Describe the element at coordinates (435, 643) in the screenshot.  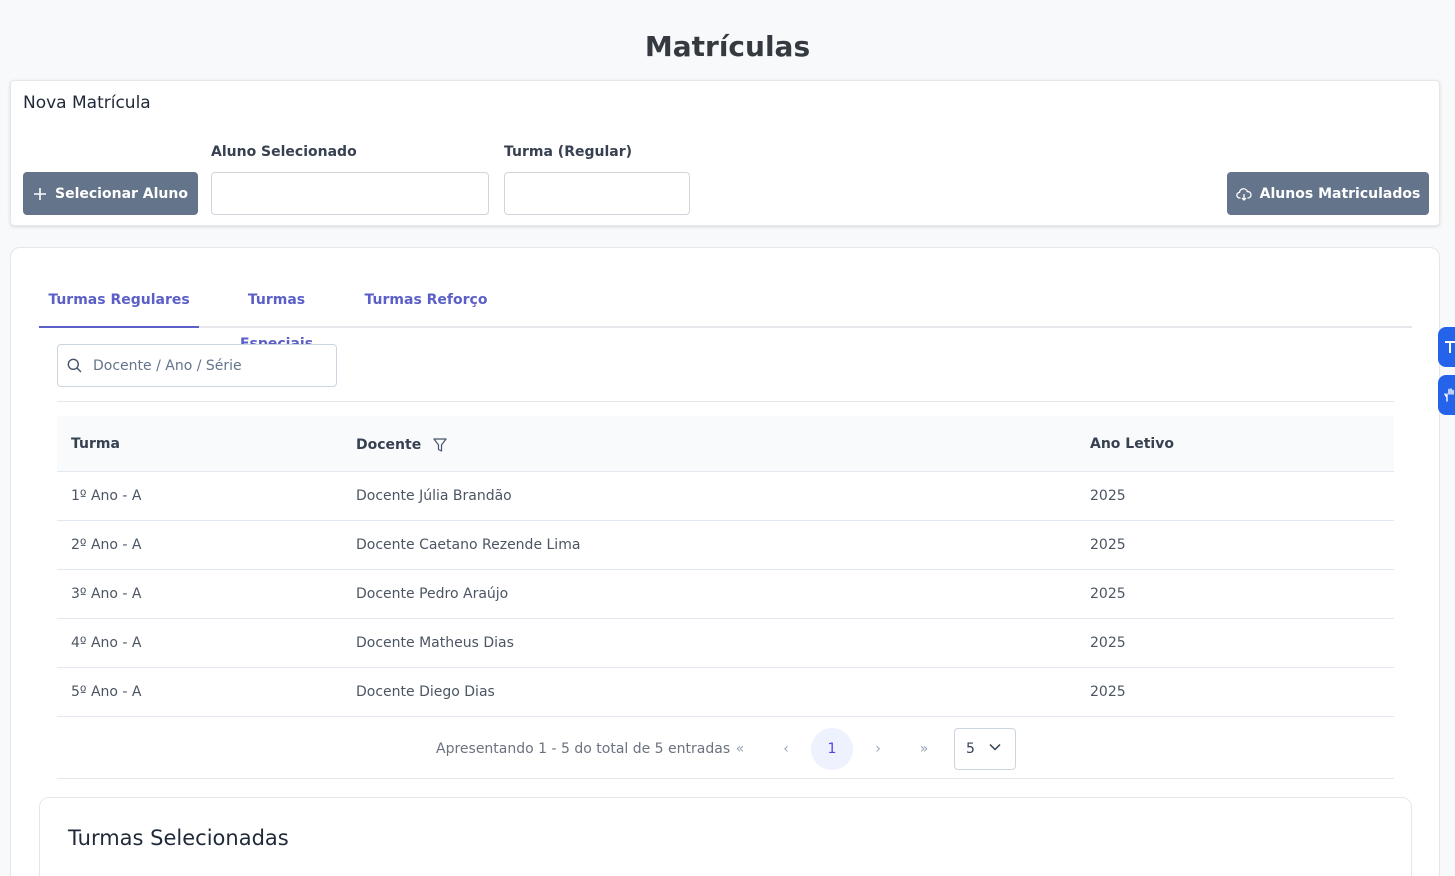
I see `cell-docente: Docente Matheus Dias` at that location.